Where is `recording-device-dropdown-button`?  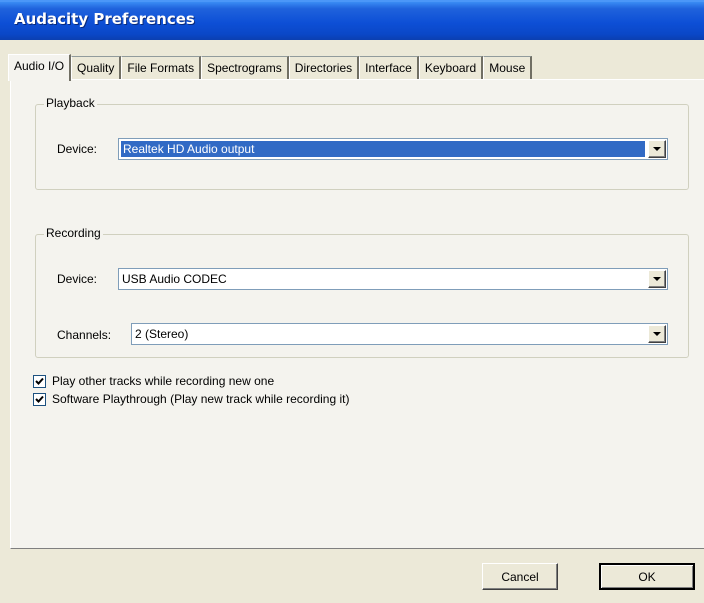
recording-device-dropdown-button is located at coordinates (657, 279).